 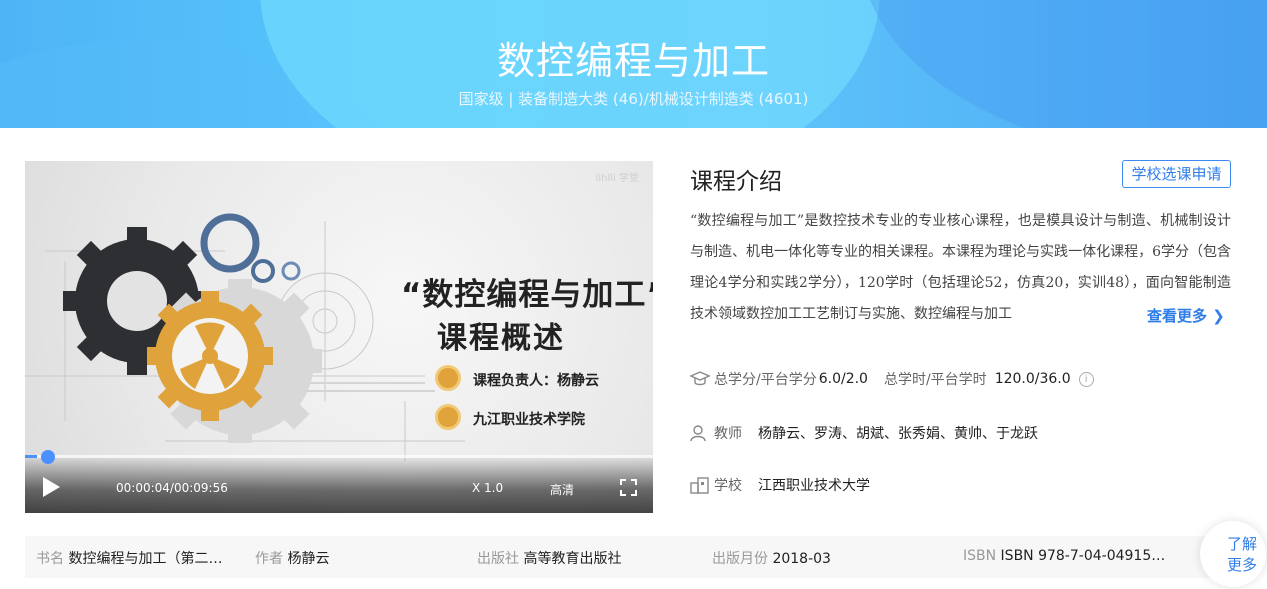 What do you see at coordinates (980, 556) in the screenshot?
I see `book-isbn-label: ISBN` at bounding box center [980, 556].